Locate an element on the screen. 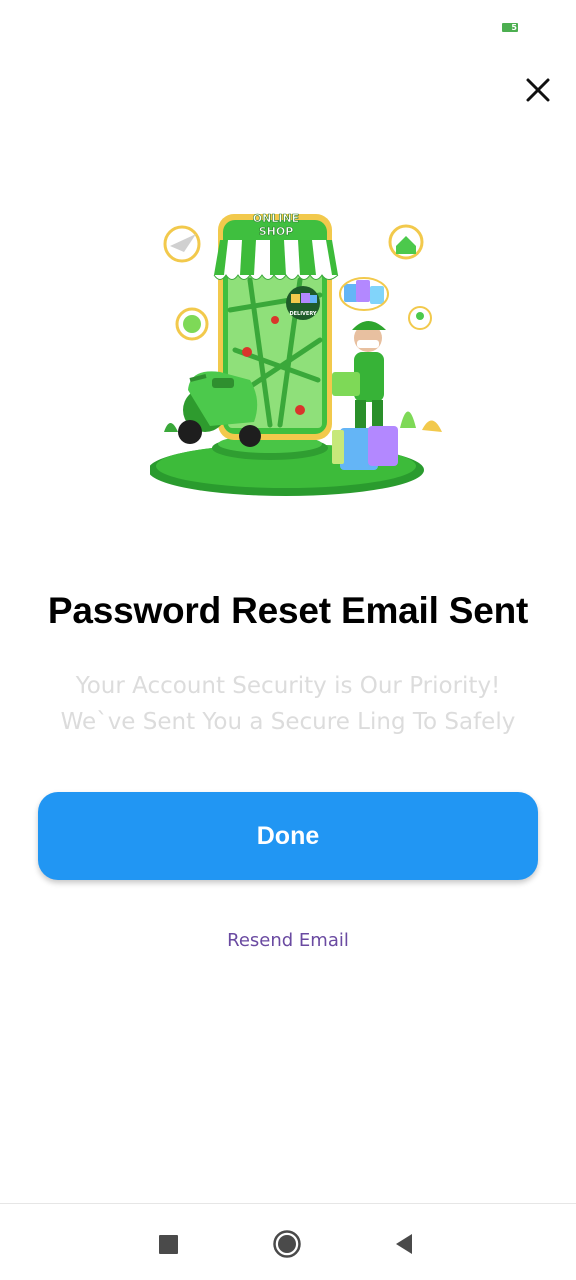 This screenshot has height=1280, width=576. done-button: Done is located at coordinates (288, 836).